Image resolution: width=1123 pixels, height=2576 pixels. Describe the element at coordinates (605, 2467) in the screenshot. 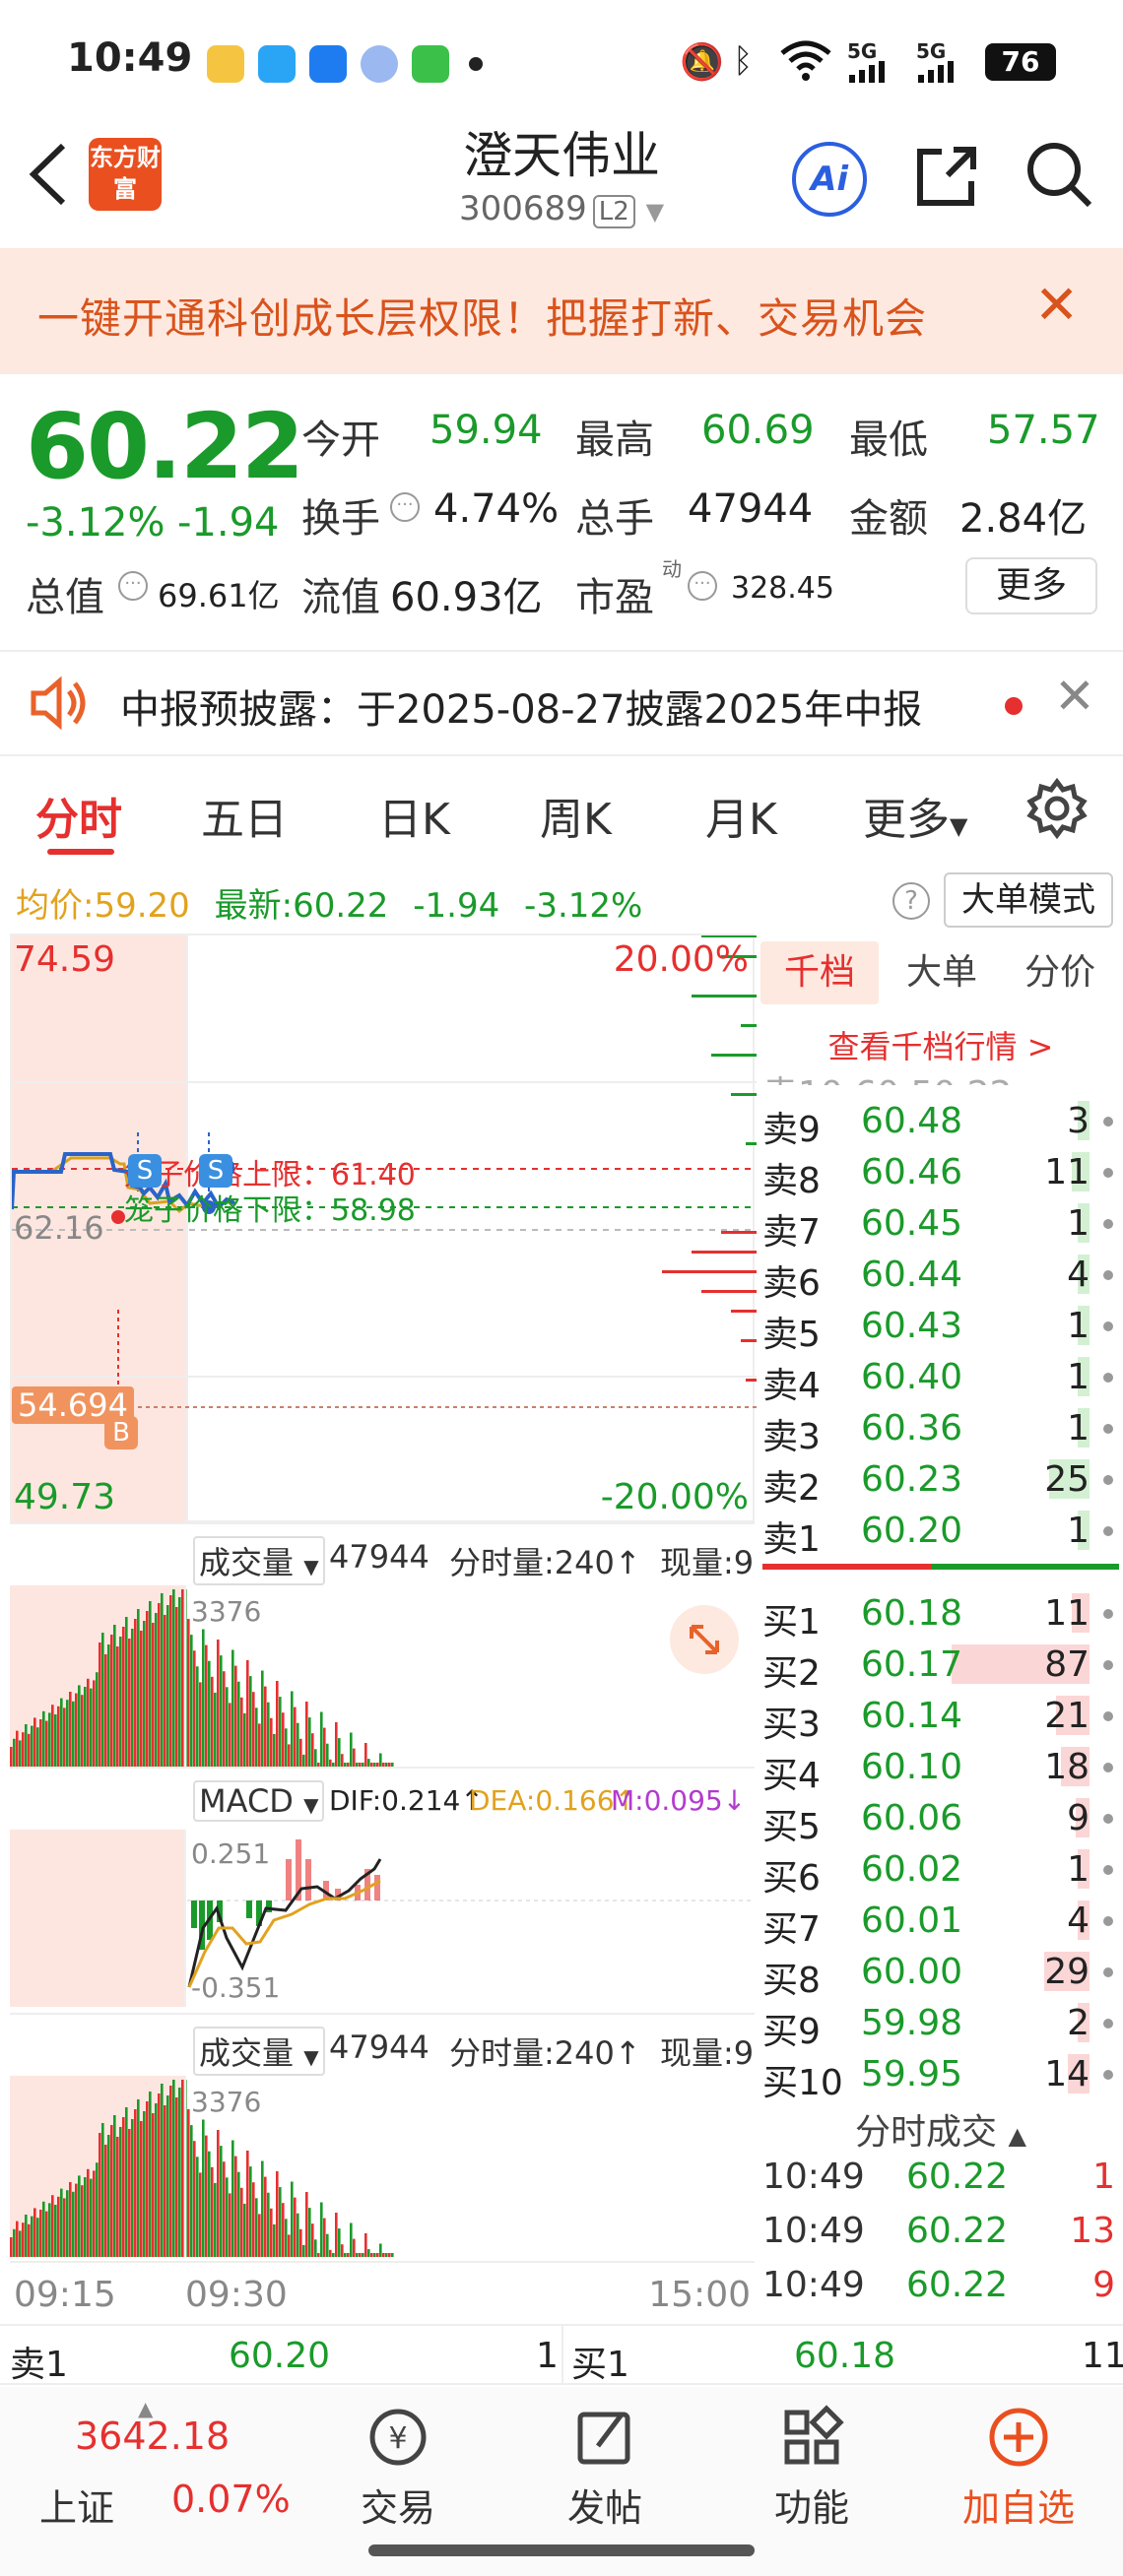

I see `nav-post: 发帖` at that location.